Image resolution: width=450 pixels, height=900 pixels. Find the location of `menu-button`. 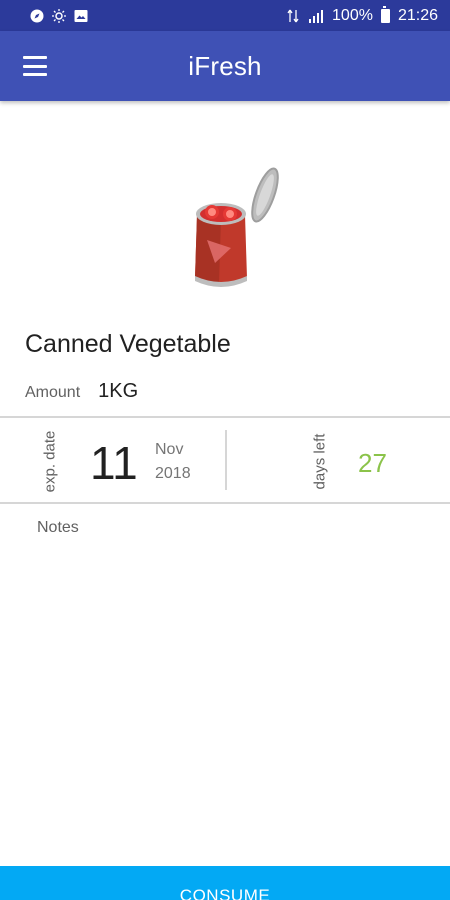

menu-button is located at coordinates (35, 66).